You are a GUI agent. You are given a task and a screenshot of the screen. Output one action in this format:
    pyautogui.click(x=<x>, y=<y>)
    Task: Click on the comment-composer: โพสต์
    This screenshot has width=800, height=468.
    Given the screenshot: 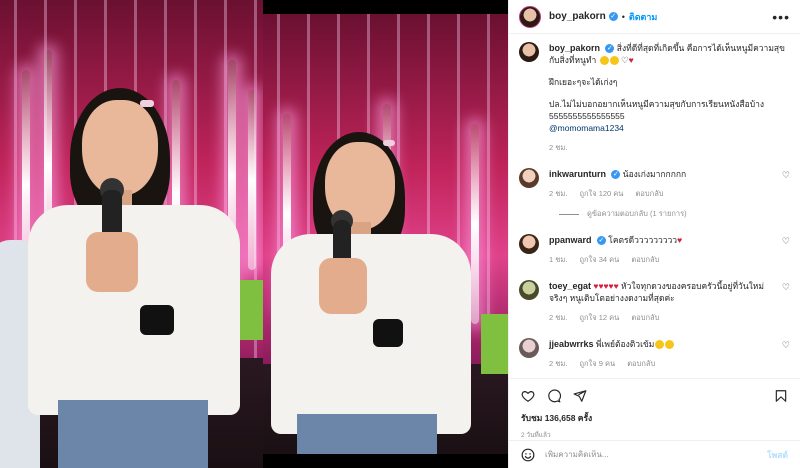 What is the action you would take?
    pyautogui.click(x=654, y=454)
    